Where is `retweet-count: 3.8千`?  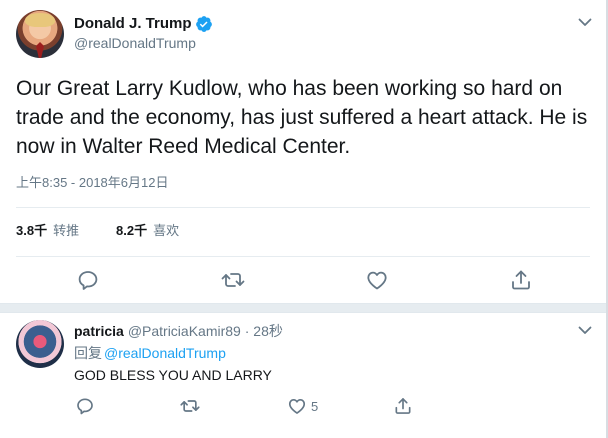
retweet-count: 3.8千 is located at coordinates (32, 230).